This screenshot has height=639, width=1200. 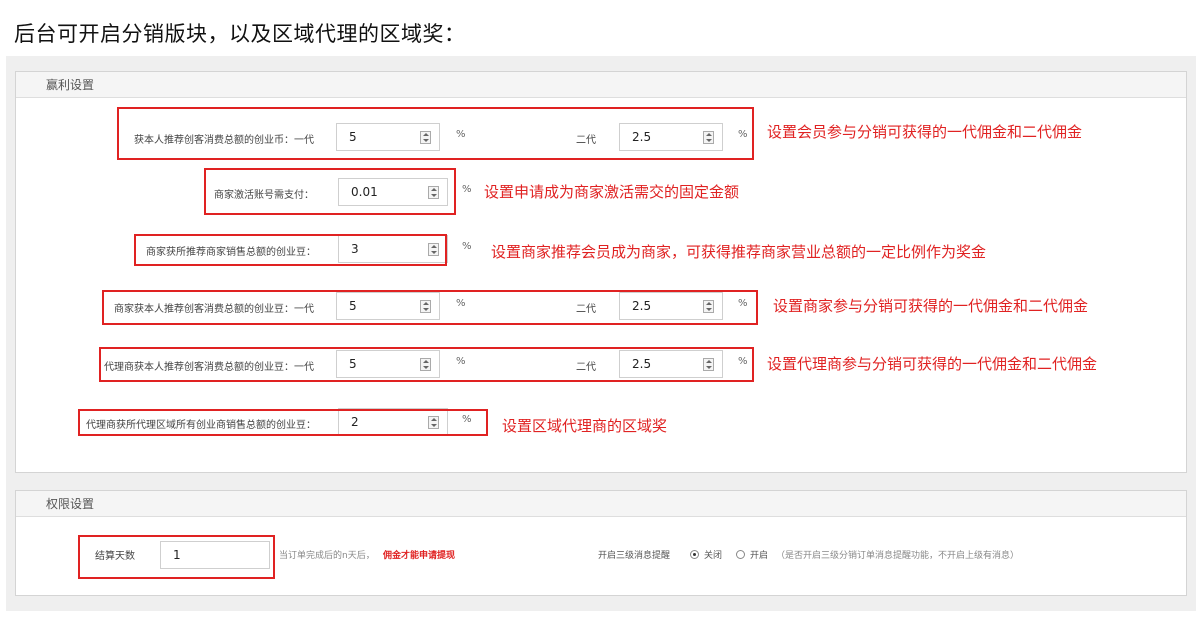 I want to click on note-member: 设置会员参与分销可获得的一代佣金和二代佣金, so click(x=925, y=132).